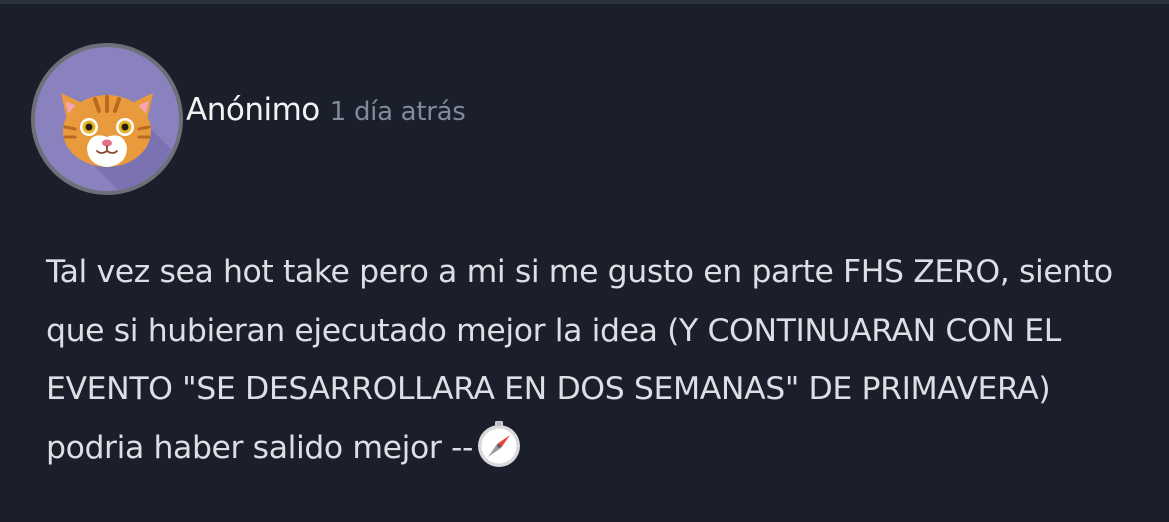 The image size is (1169, 522). I want to click on author-name: Anónimo, so click(253, 110).